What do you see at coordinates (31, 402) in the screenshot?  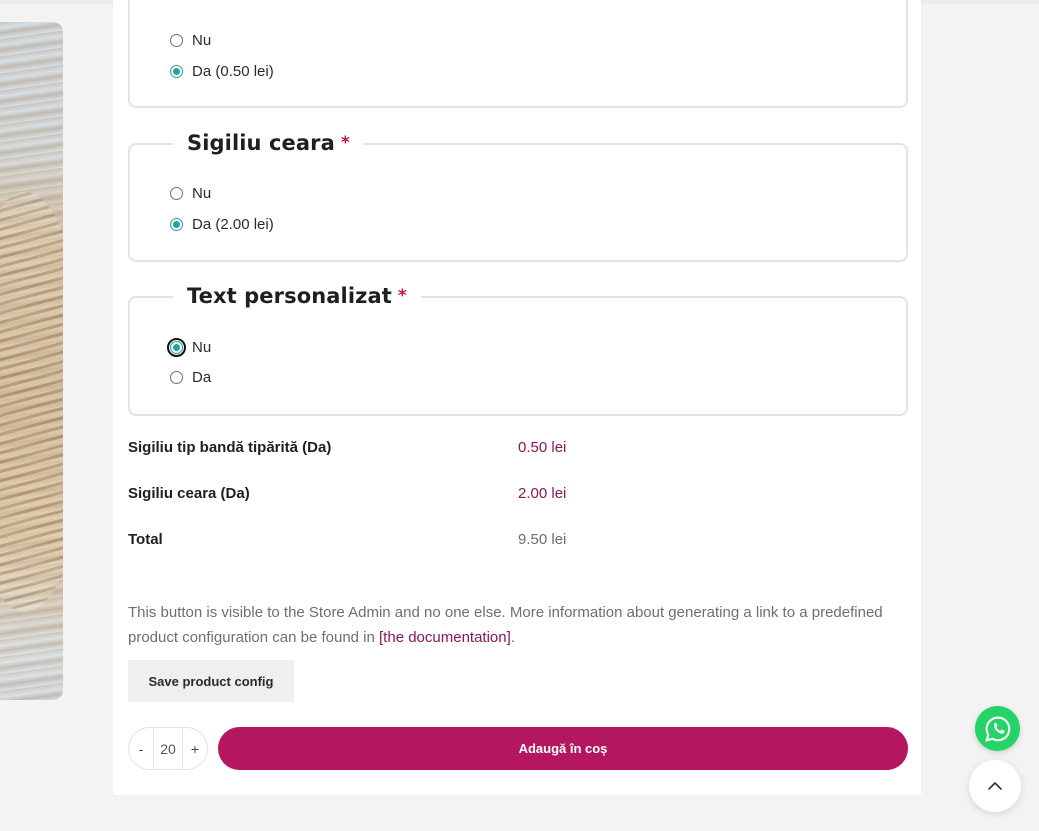 I see `product-image-texture` at bounding box center [31, 402].